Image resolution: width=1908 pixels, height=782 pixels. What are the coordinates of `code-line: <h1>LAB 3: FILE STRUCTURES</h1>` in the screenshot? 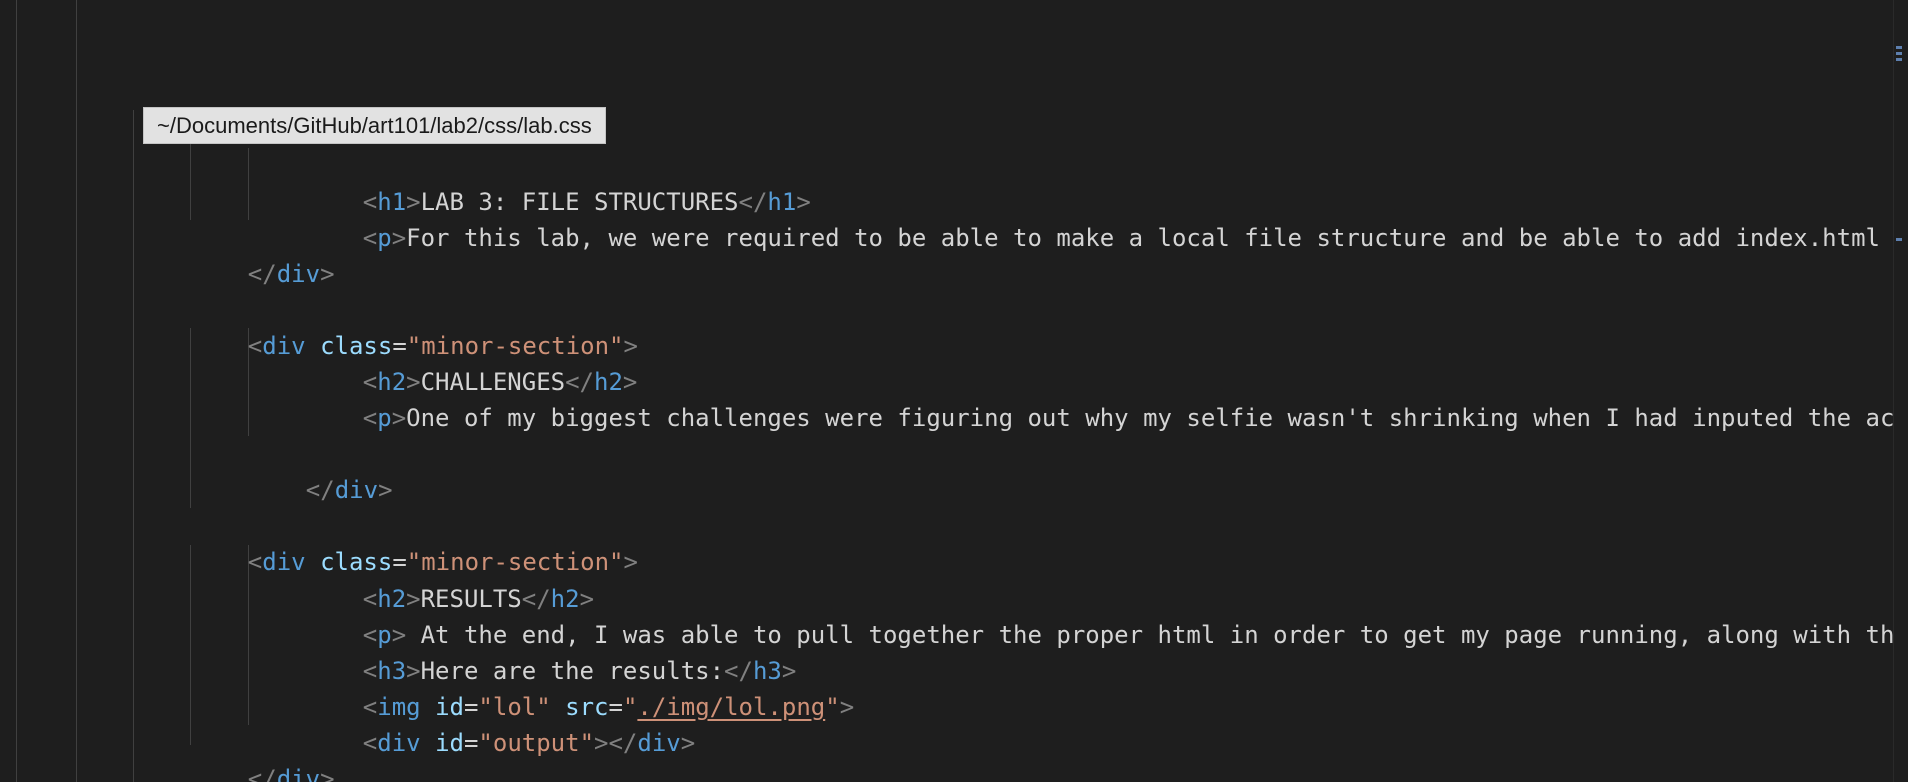 It's located at (558, 182).